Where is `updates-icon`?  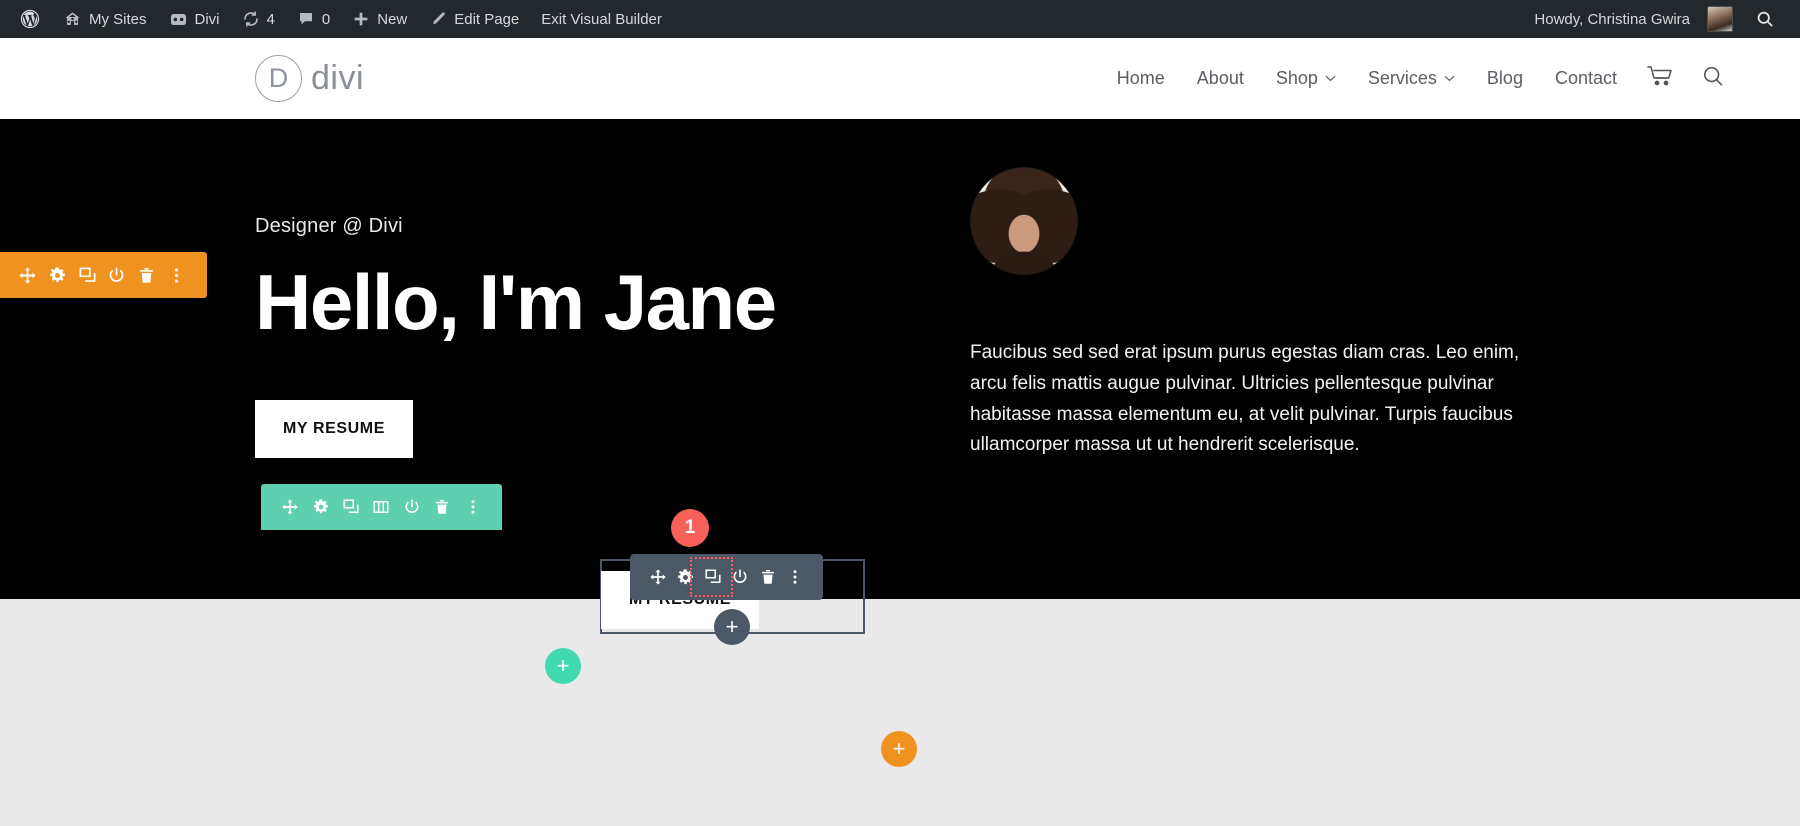
updates-icon is located at coordinates (251, 19).